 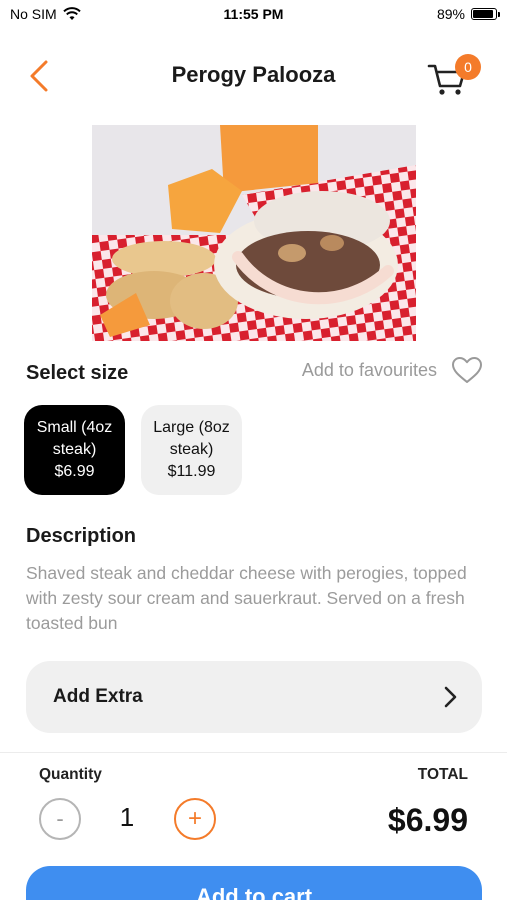 I want to click on heart-icon, so click(x=467, y=370).